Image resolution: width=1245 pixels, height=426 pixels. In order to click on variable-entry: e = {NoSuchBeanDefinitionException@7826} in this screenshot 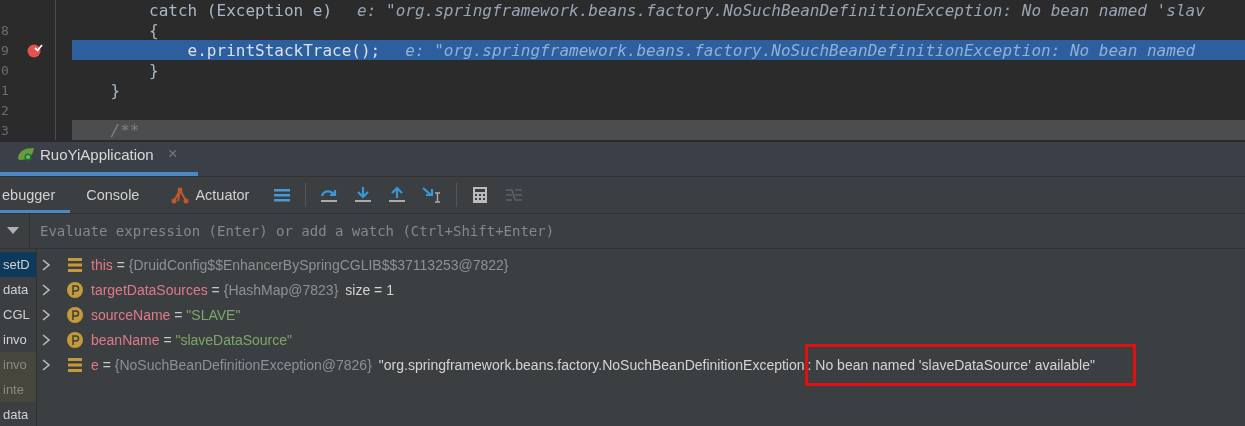, I will do `click(231, 364)`.